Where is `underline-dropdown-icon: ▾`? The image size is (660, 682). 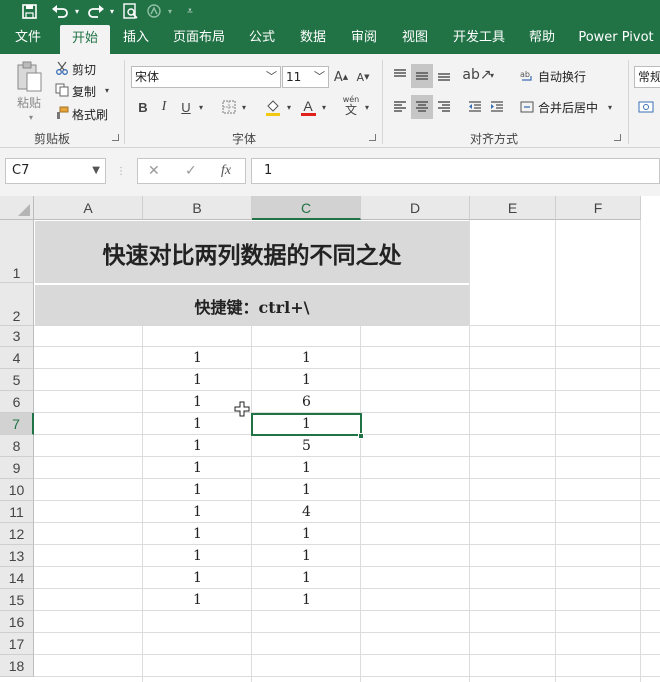
underline-dropdown-icon: ▾ is located at coordinates (201, 107).